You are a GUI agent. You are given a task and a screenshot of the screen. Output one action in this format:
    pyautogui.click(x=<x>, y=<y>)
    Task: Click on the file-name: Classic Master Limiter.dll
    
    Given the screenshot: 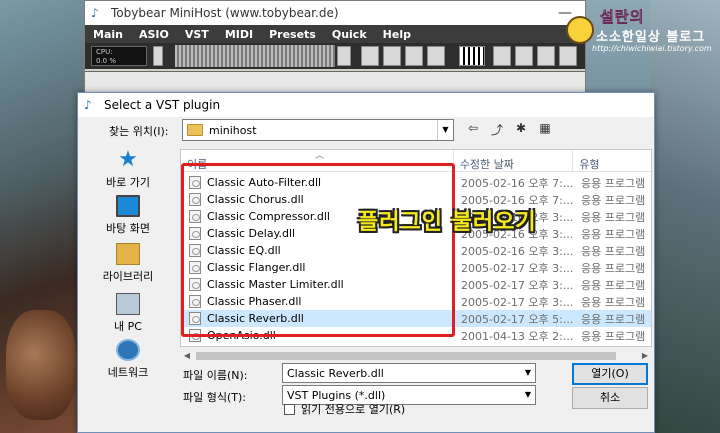 What is the action you would take?
    pyautogui.click(x=275, y=284)
    